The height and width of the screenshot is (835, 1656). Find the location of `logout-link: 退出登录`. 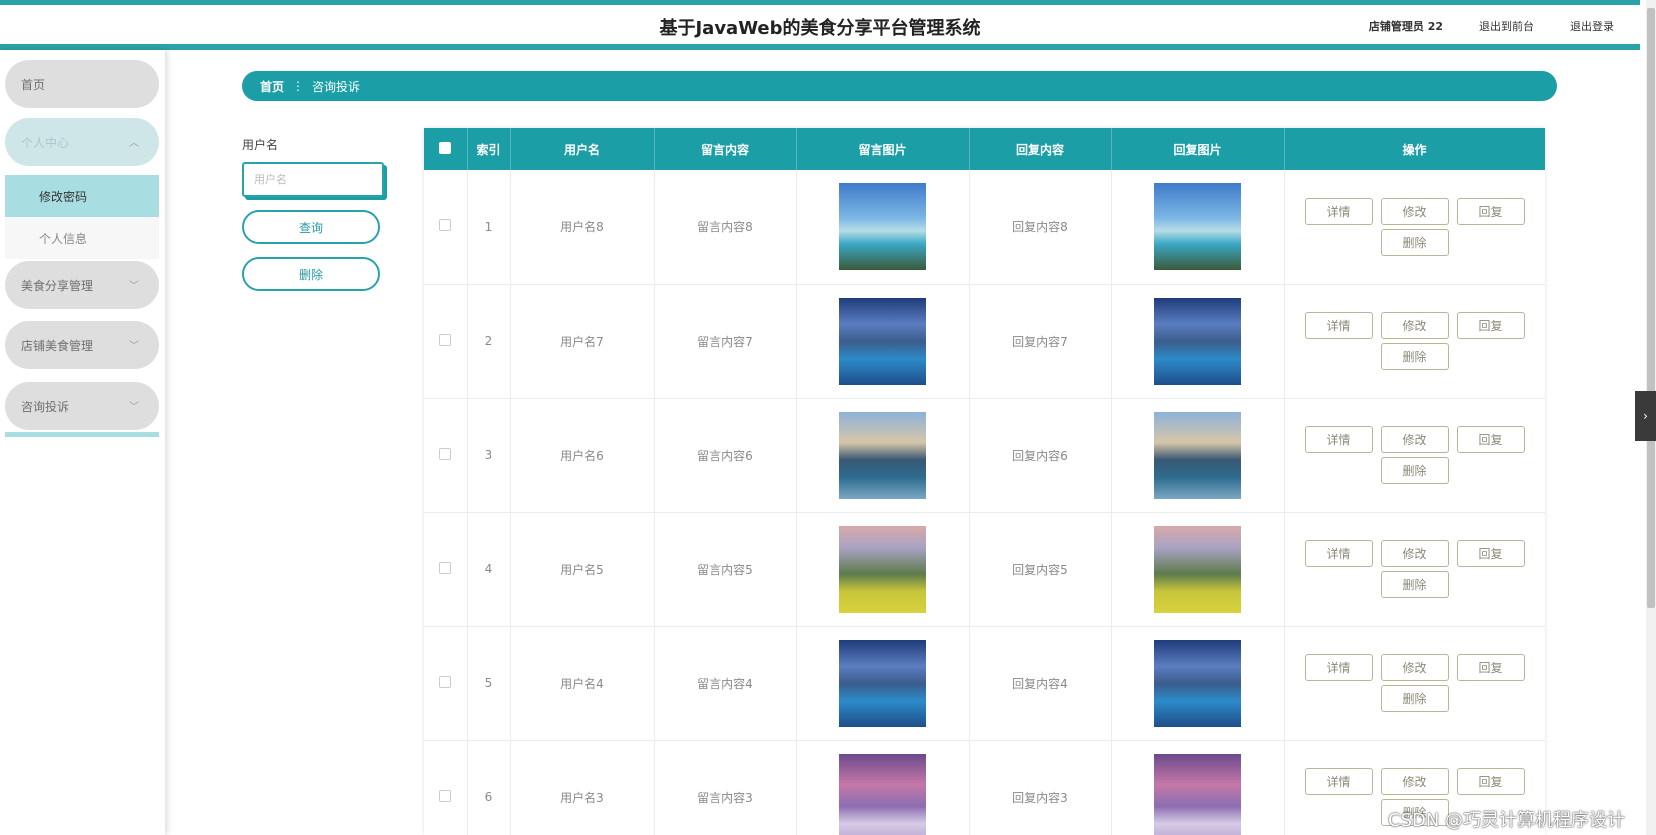

logout-link: 退出登录 is located at coordinates (1592, 26).